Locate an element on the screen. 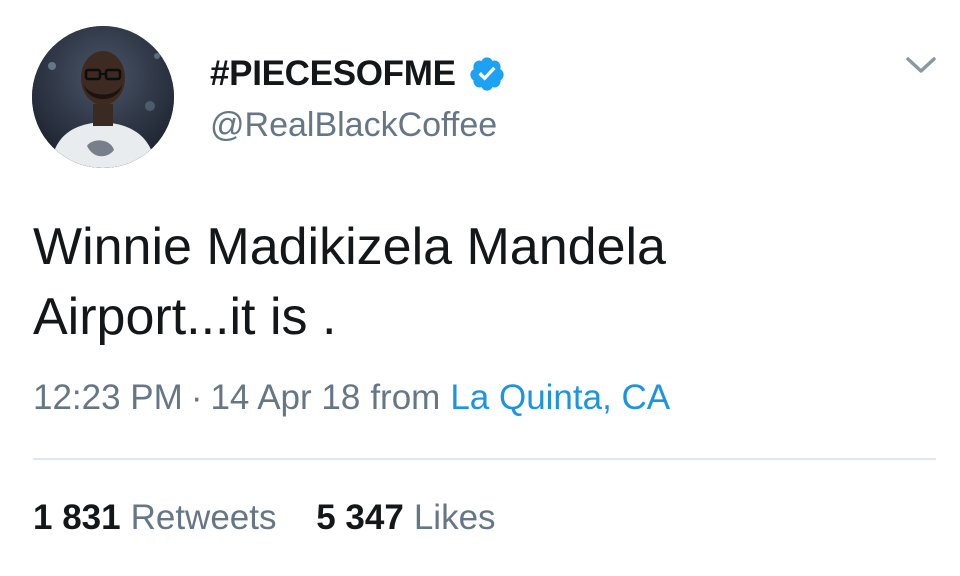  profile-photo is located at coordinates (103, 97).